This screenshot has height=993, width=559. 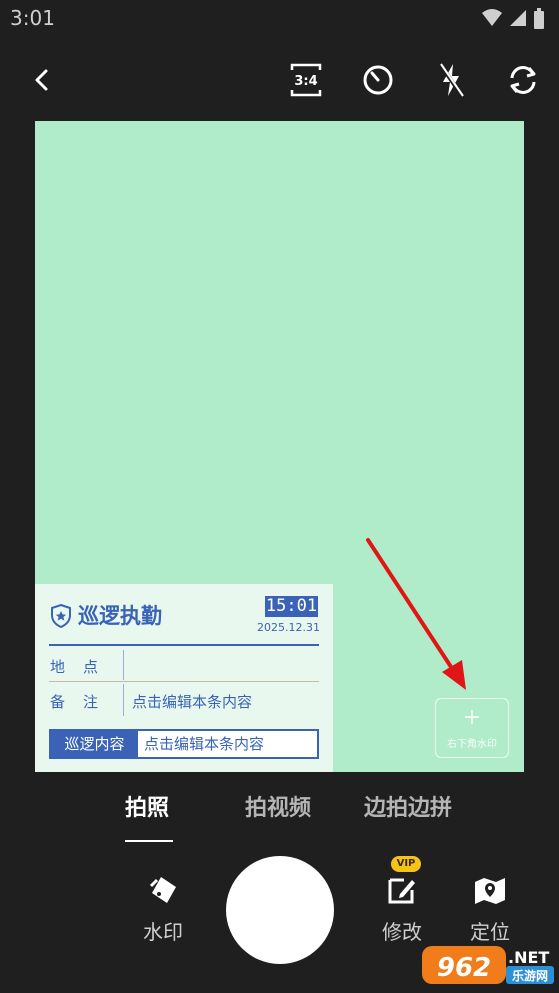 I want to click on shutter-button, so click(x=280, y=910).